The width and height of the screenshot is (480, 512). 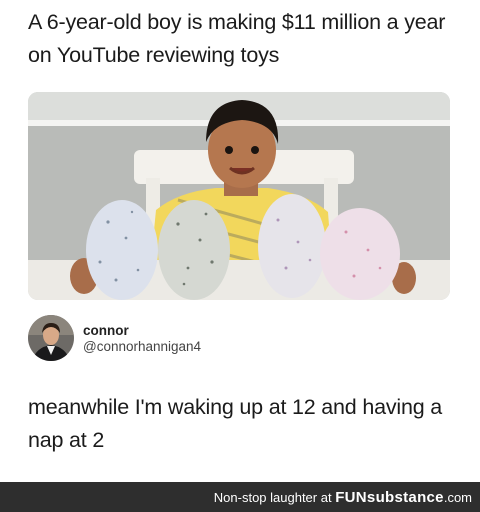 I want to click on author-handle: @connorhannigan4, so click(x=142, y=346).